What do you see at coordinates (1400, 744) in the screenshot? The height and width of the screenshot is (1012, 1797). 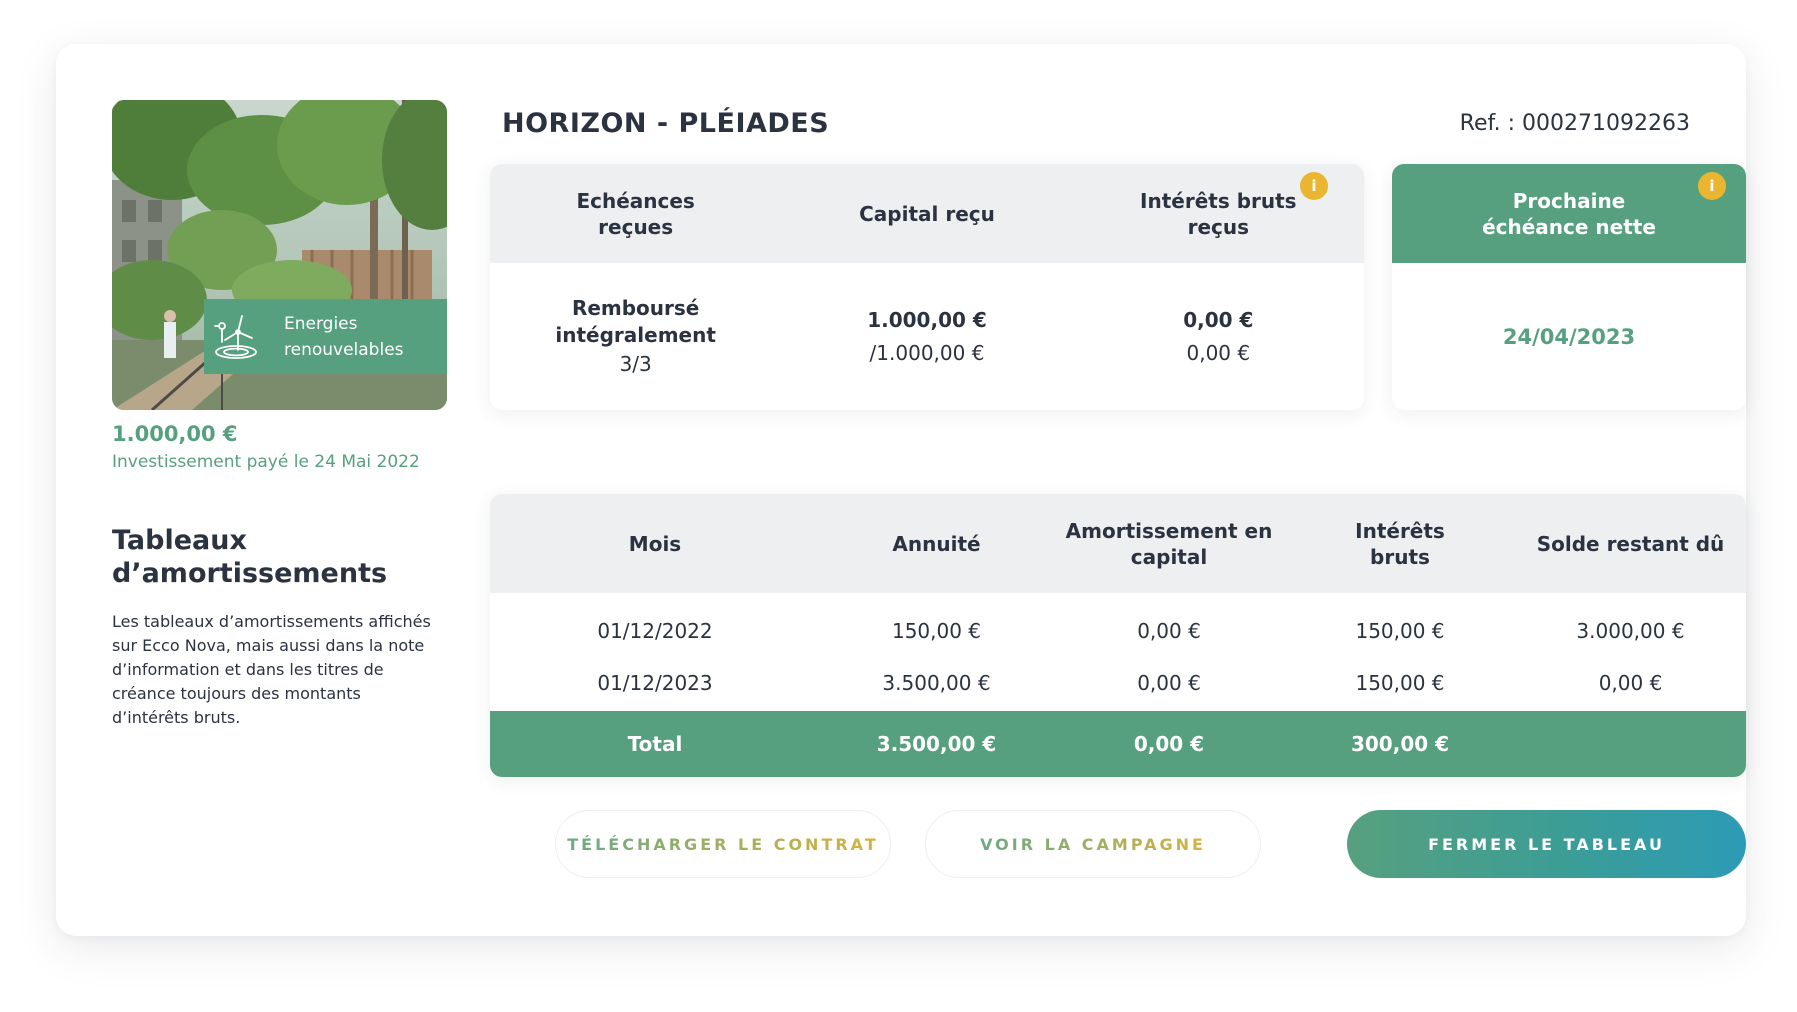 I see `total-interest: 300,00 €` at bounding box center [1400, 744].